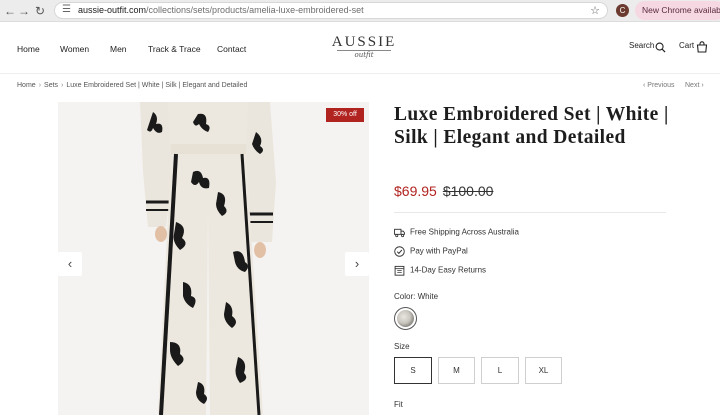 This screenshot has width=720, height=415. I want to click on calendar-icon, so click(399, 270).